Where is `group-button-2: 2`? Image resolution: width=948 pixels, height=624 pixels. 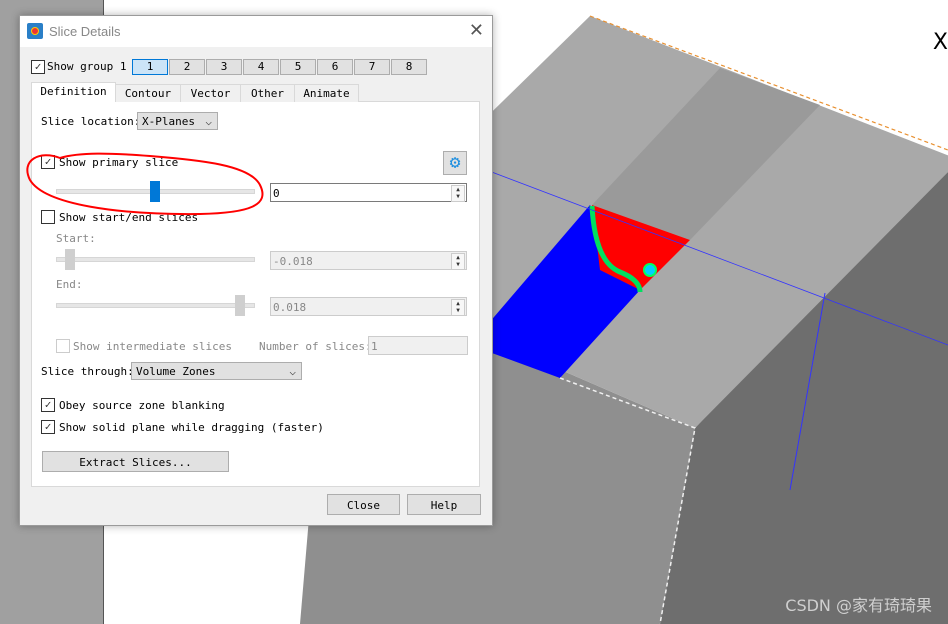
group-button-2: 2 is located at coordinates (187, 67).